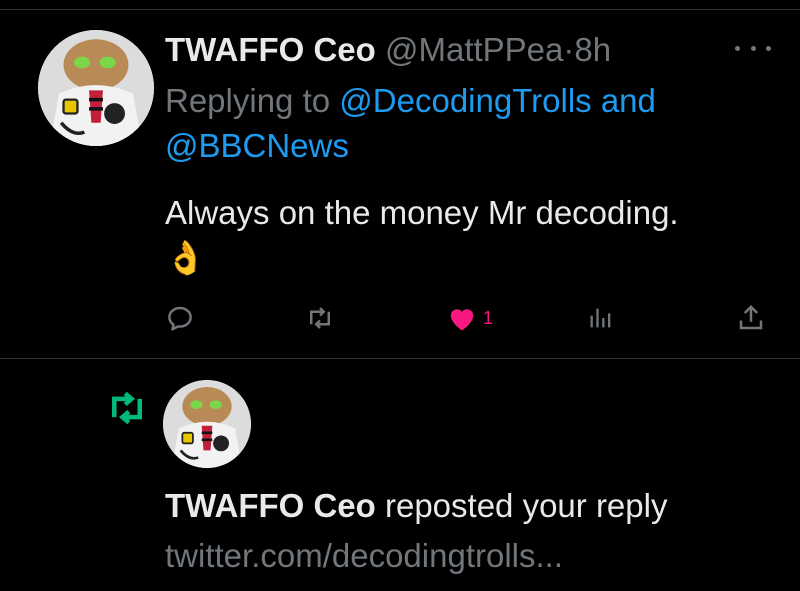 This screenshot has width=800, height=591. Describe the element at coordinates (465, 100) in the screenshot. I see `mention-decodingtrolls: @DecodingTrolls` at that location.